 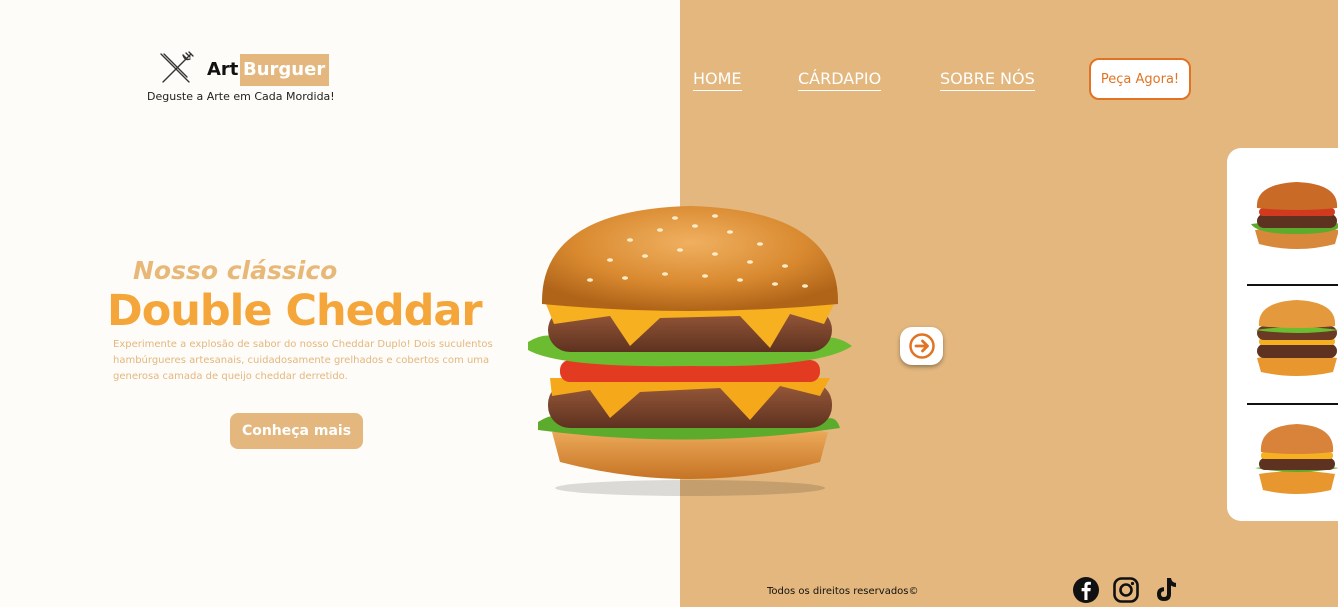 What do you see at coordinates (235, 270) in the screenshot?
I see `hero-subtitle: Nosso clássico` at bounding box center [235, 270].